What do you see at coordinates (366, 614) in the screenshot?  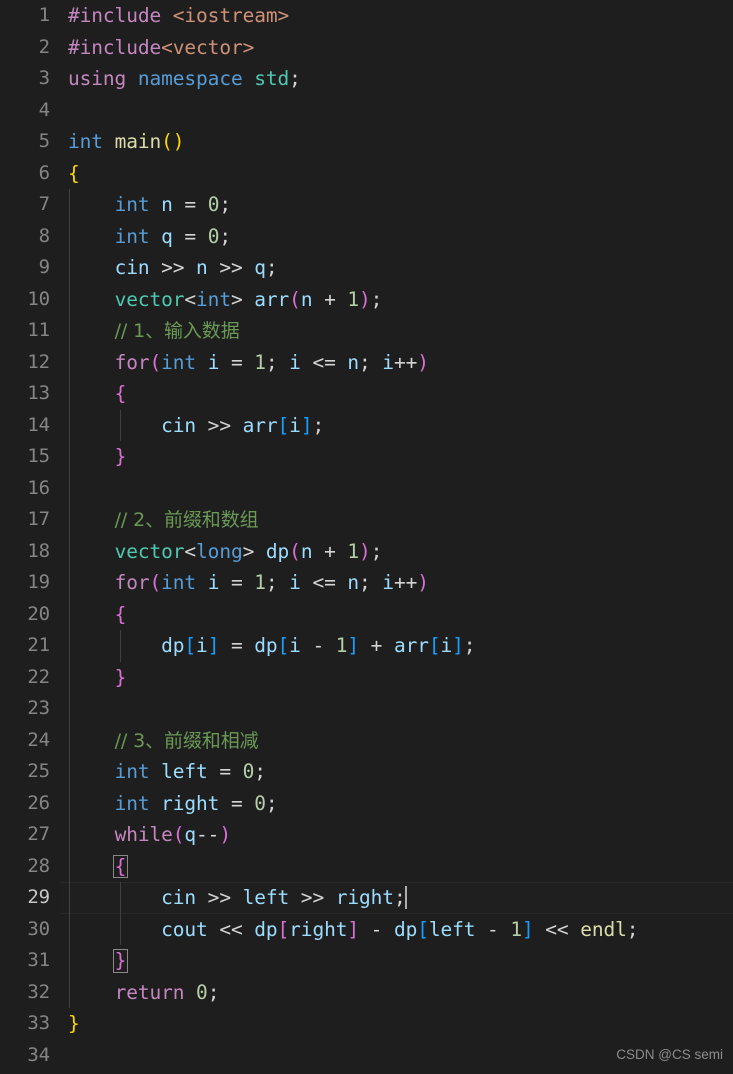 I see `code-line: 20 {` at bounding box center [366, 614].